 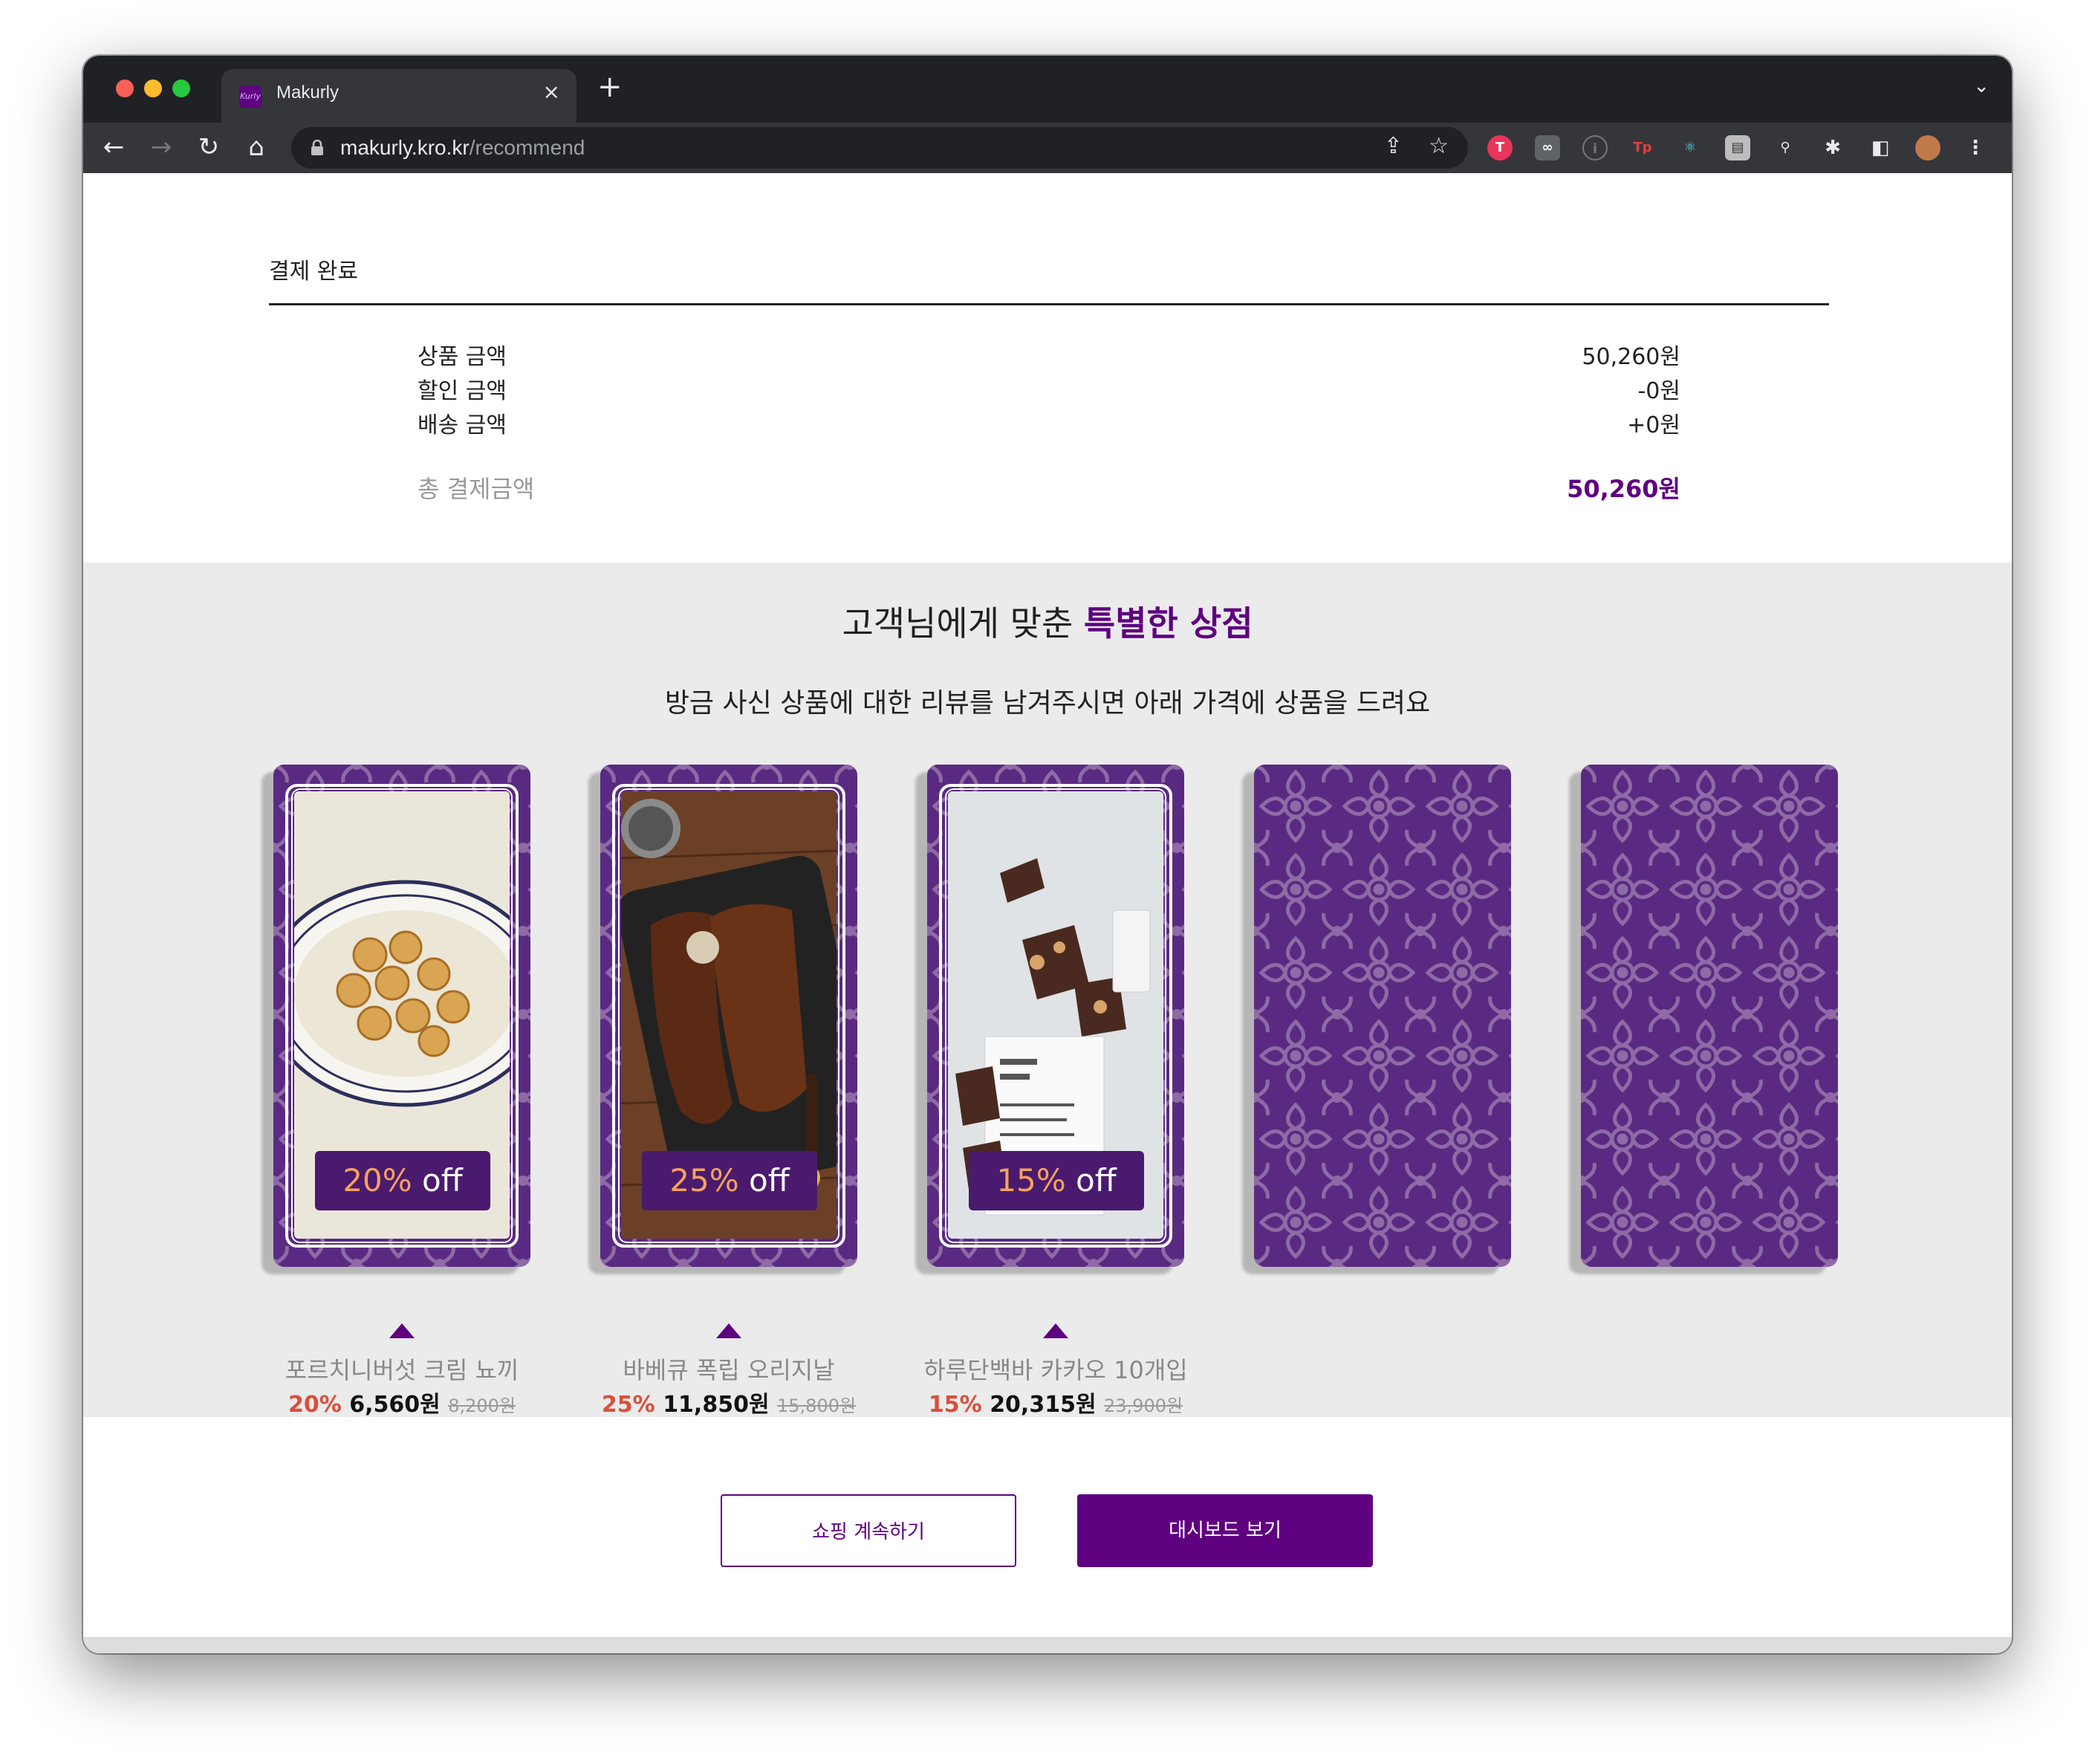 I want to click on product-price: 25% 11,850원 15,800원, so click(x=729, y=1405).